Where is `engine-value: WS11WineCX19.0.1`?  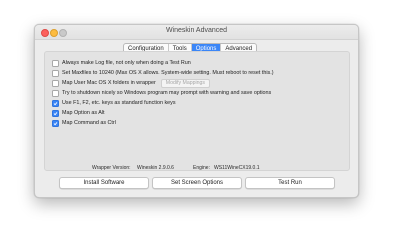 engine-value: WS11WineCX19.0.1 is located at coordinates (237, 168).